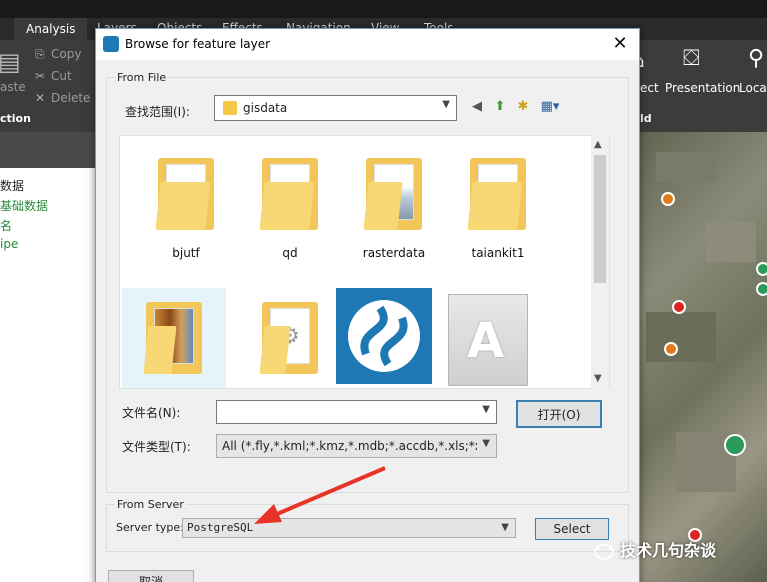 The width and height of the screenshot is (767, 582). Describe the element at coordinates (156, 447) in the screenshot. I see `filetype-label: 文件类型(T):` at that location.